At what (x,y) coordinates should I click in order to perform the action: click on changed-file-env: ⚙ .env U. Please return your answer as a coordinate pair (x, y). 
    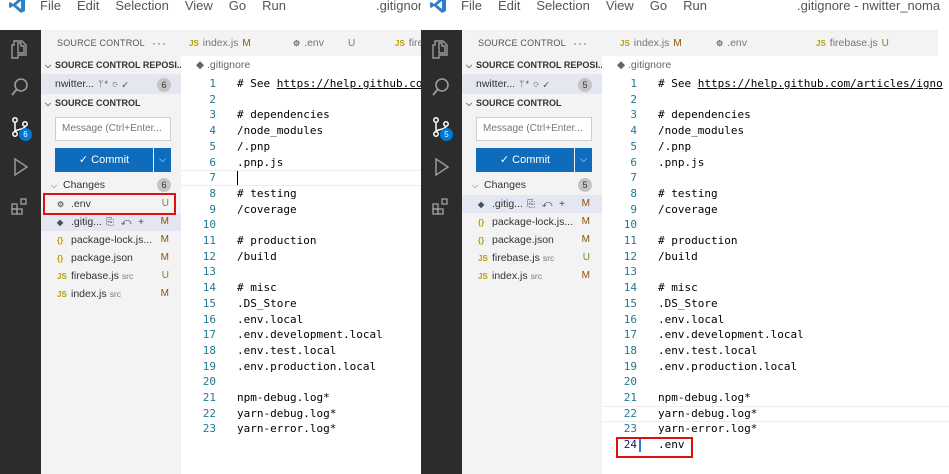
    Looking at the image, I should click on (111, 204).